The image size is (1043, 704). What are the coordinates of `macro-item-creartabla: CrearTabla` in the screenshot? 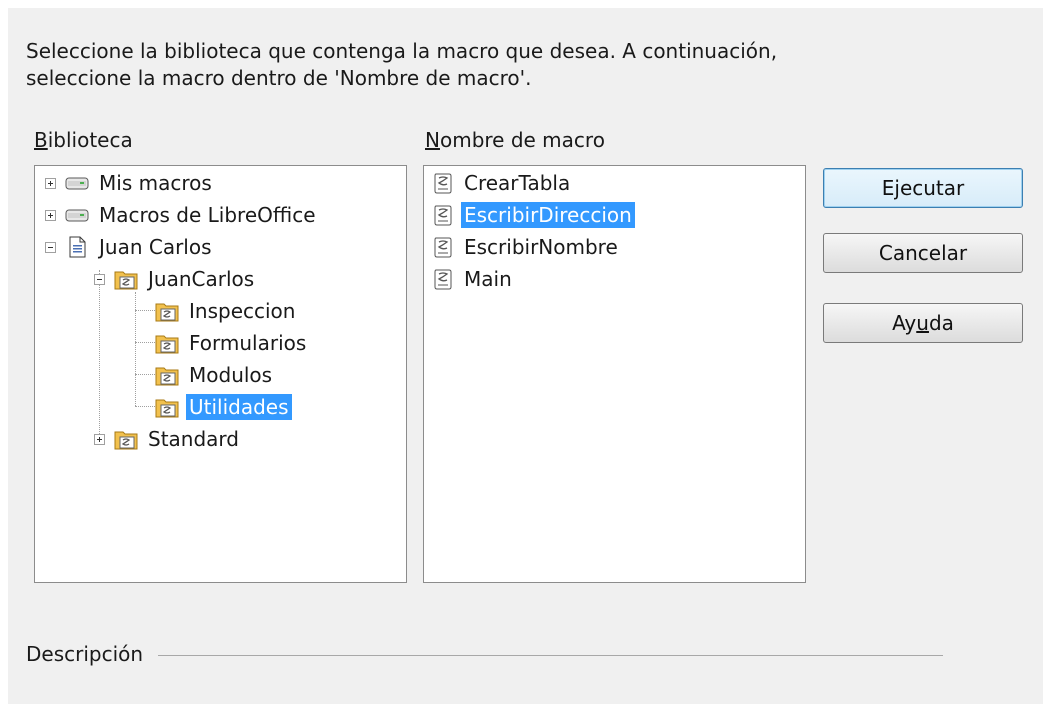 It's located at (501, 183).